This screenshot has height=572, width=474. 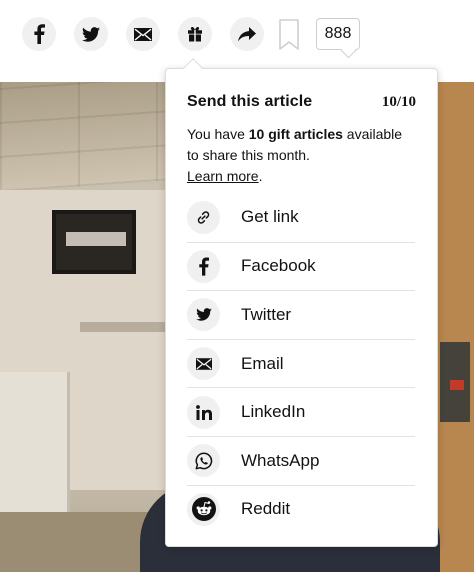 I want to click on reddit-icon, so click(x=203, y=509).